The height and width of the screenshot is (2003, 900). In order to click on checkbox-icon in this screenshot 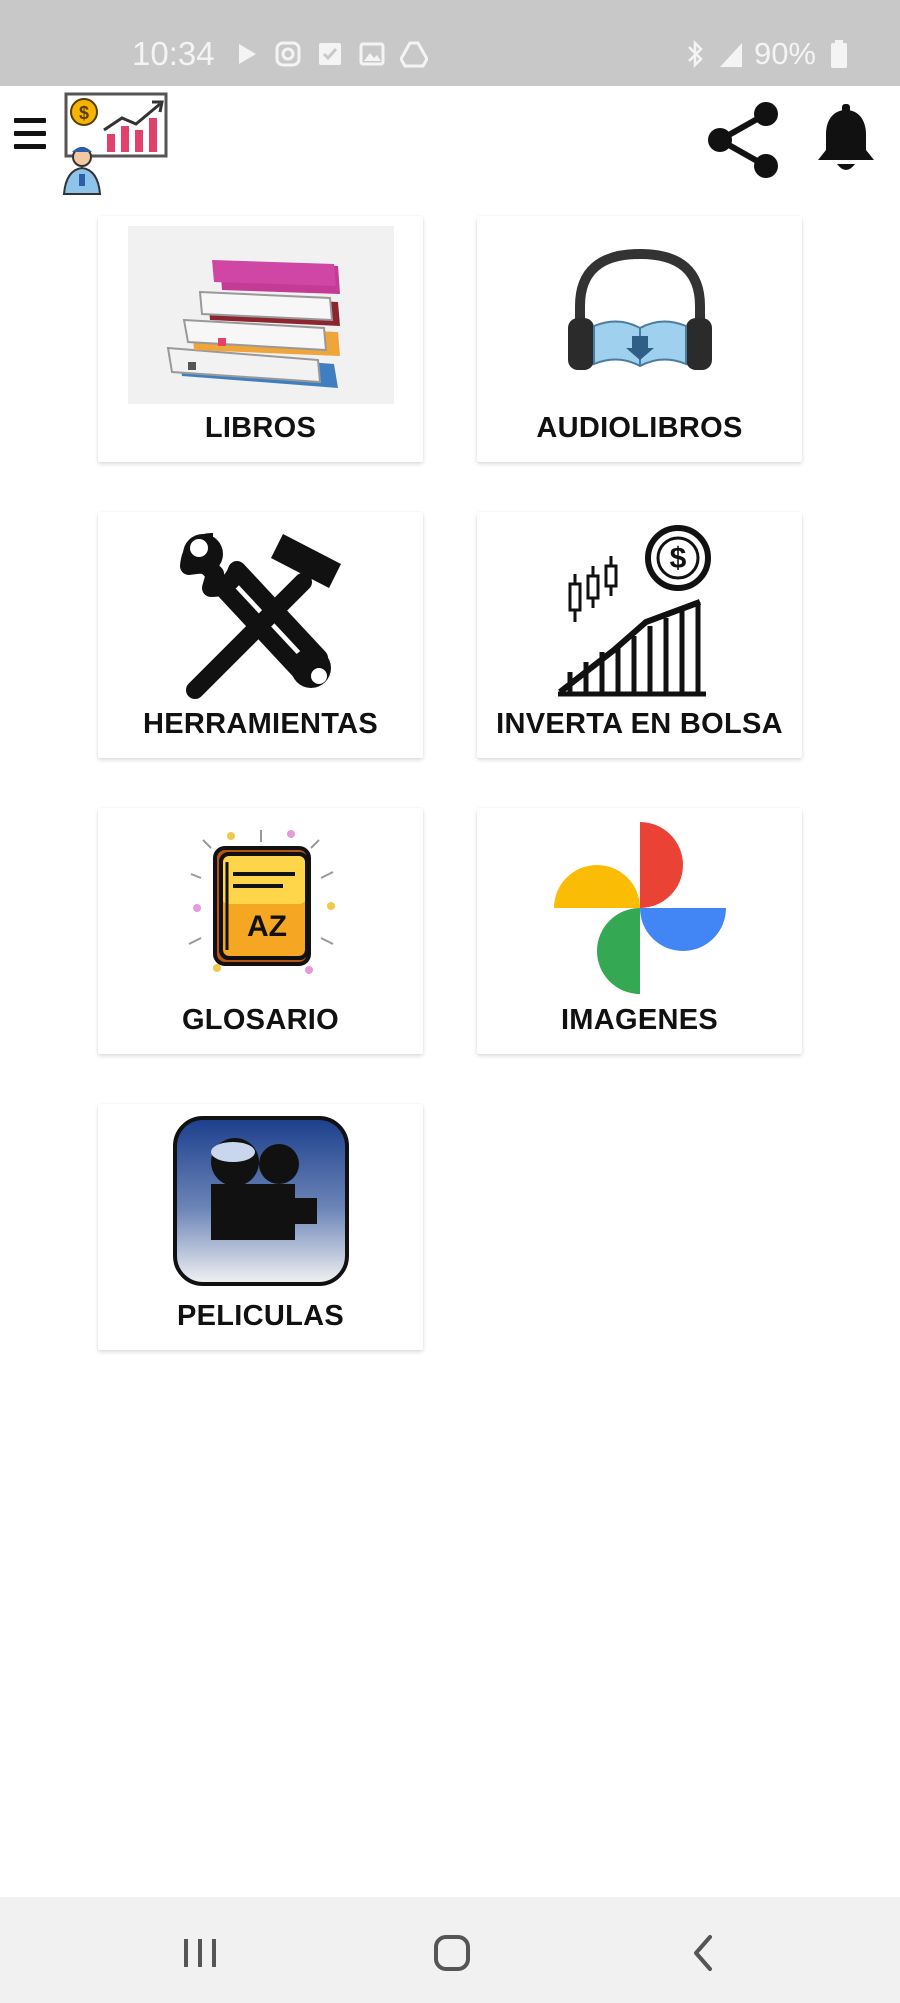, I will do `click(330, 54)`.